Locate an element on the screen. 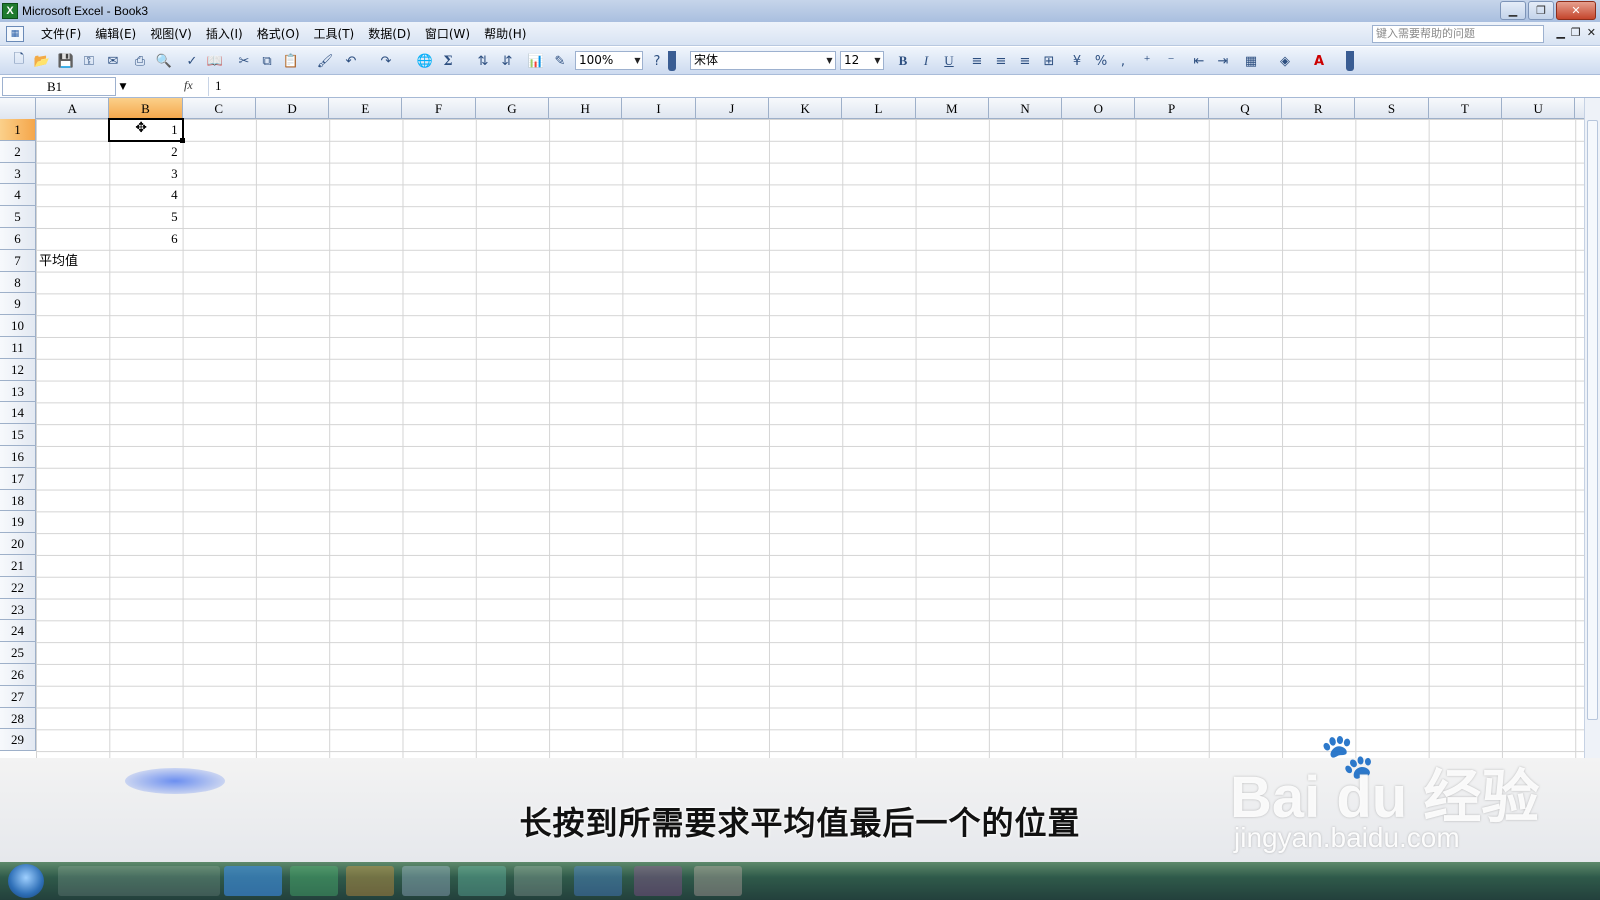 The width and height of the screenshot is (1600, 900). font-color-icon: A is located at coordinates (1319, 61).